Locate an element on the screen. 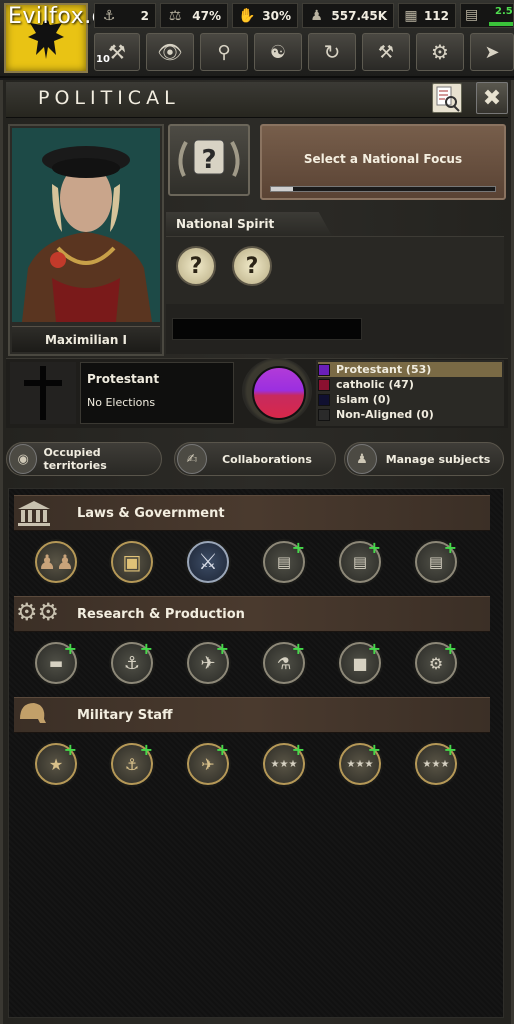 The width and height of the screenshot is (514, 1024). legend-item: catholic (47) is located at coordinates (410, 384).